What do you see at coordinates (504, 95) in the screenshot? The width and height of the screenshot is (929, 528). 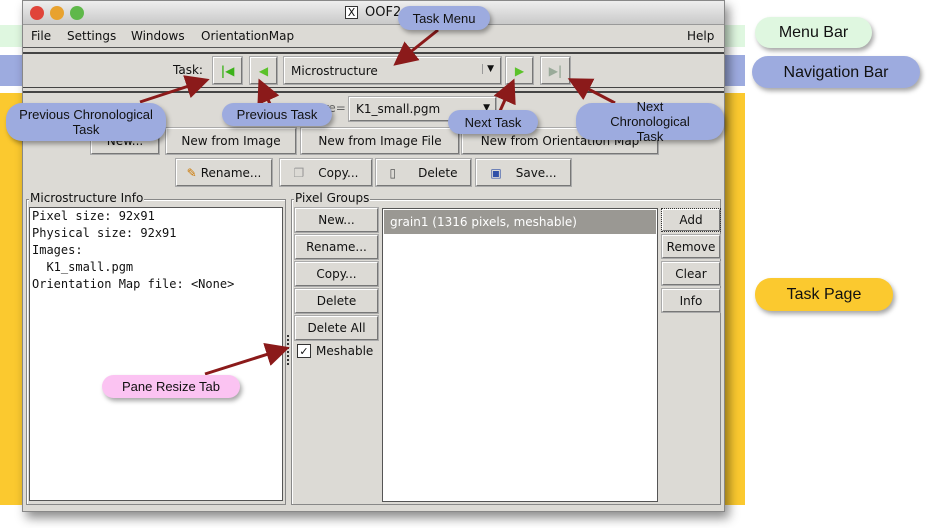 I see `arrow-next-task` at bounding box center [504, 95].